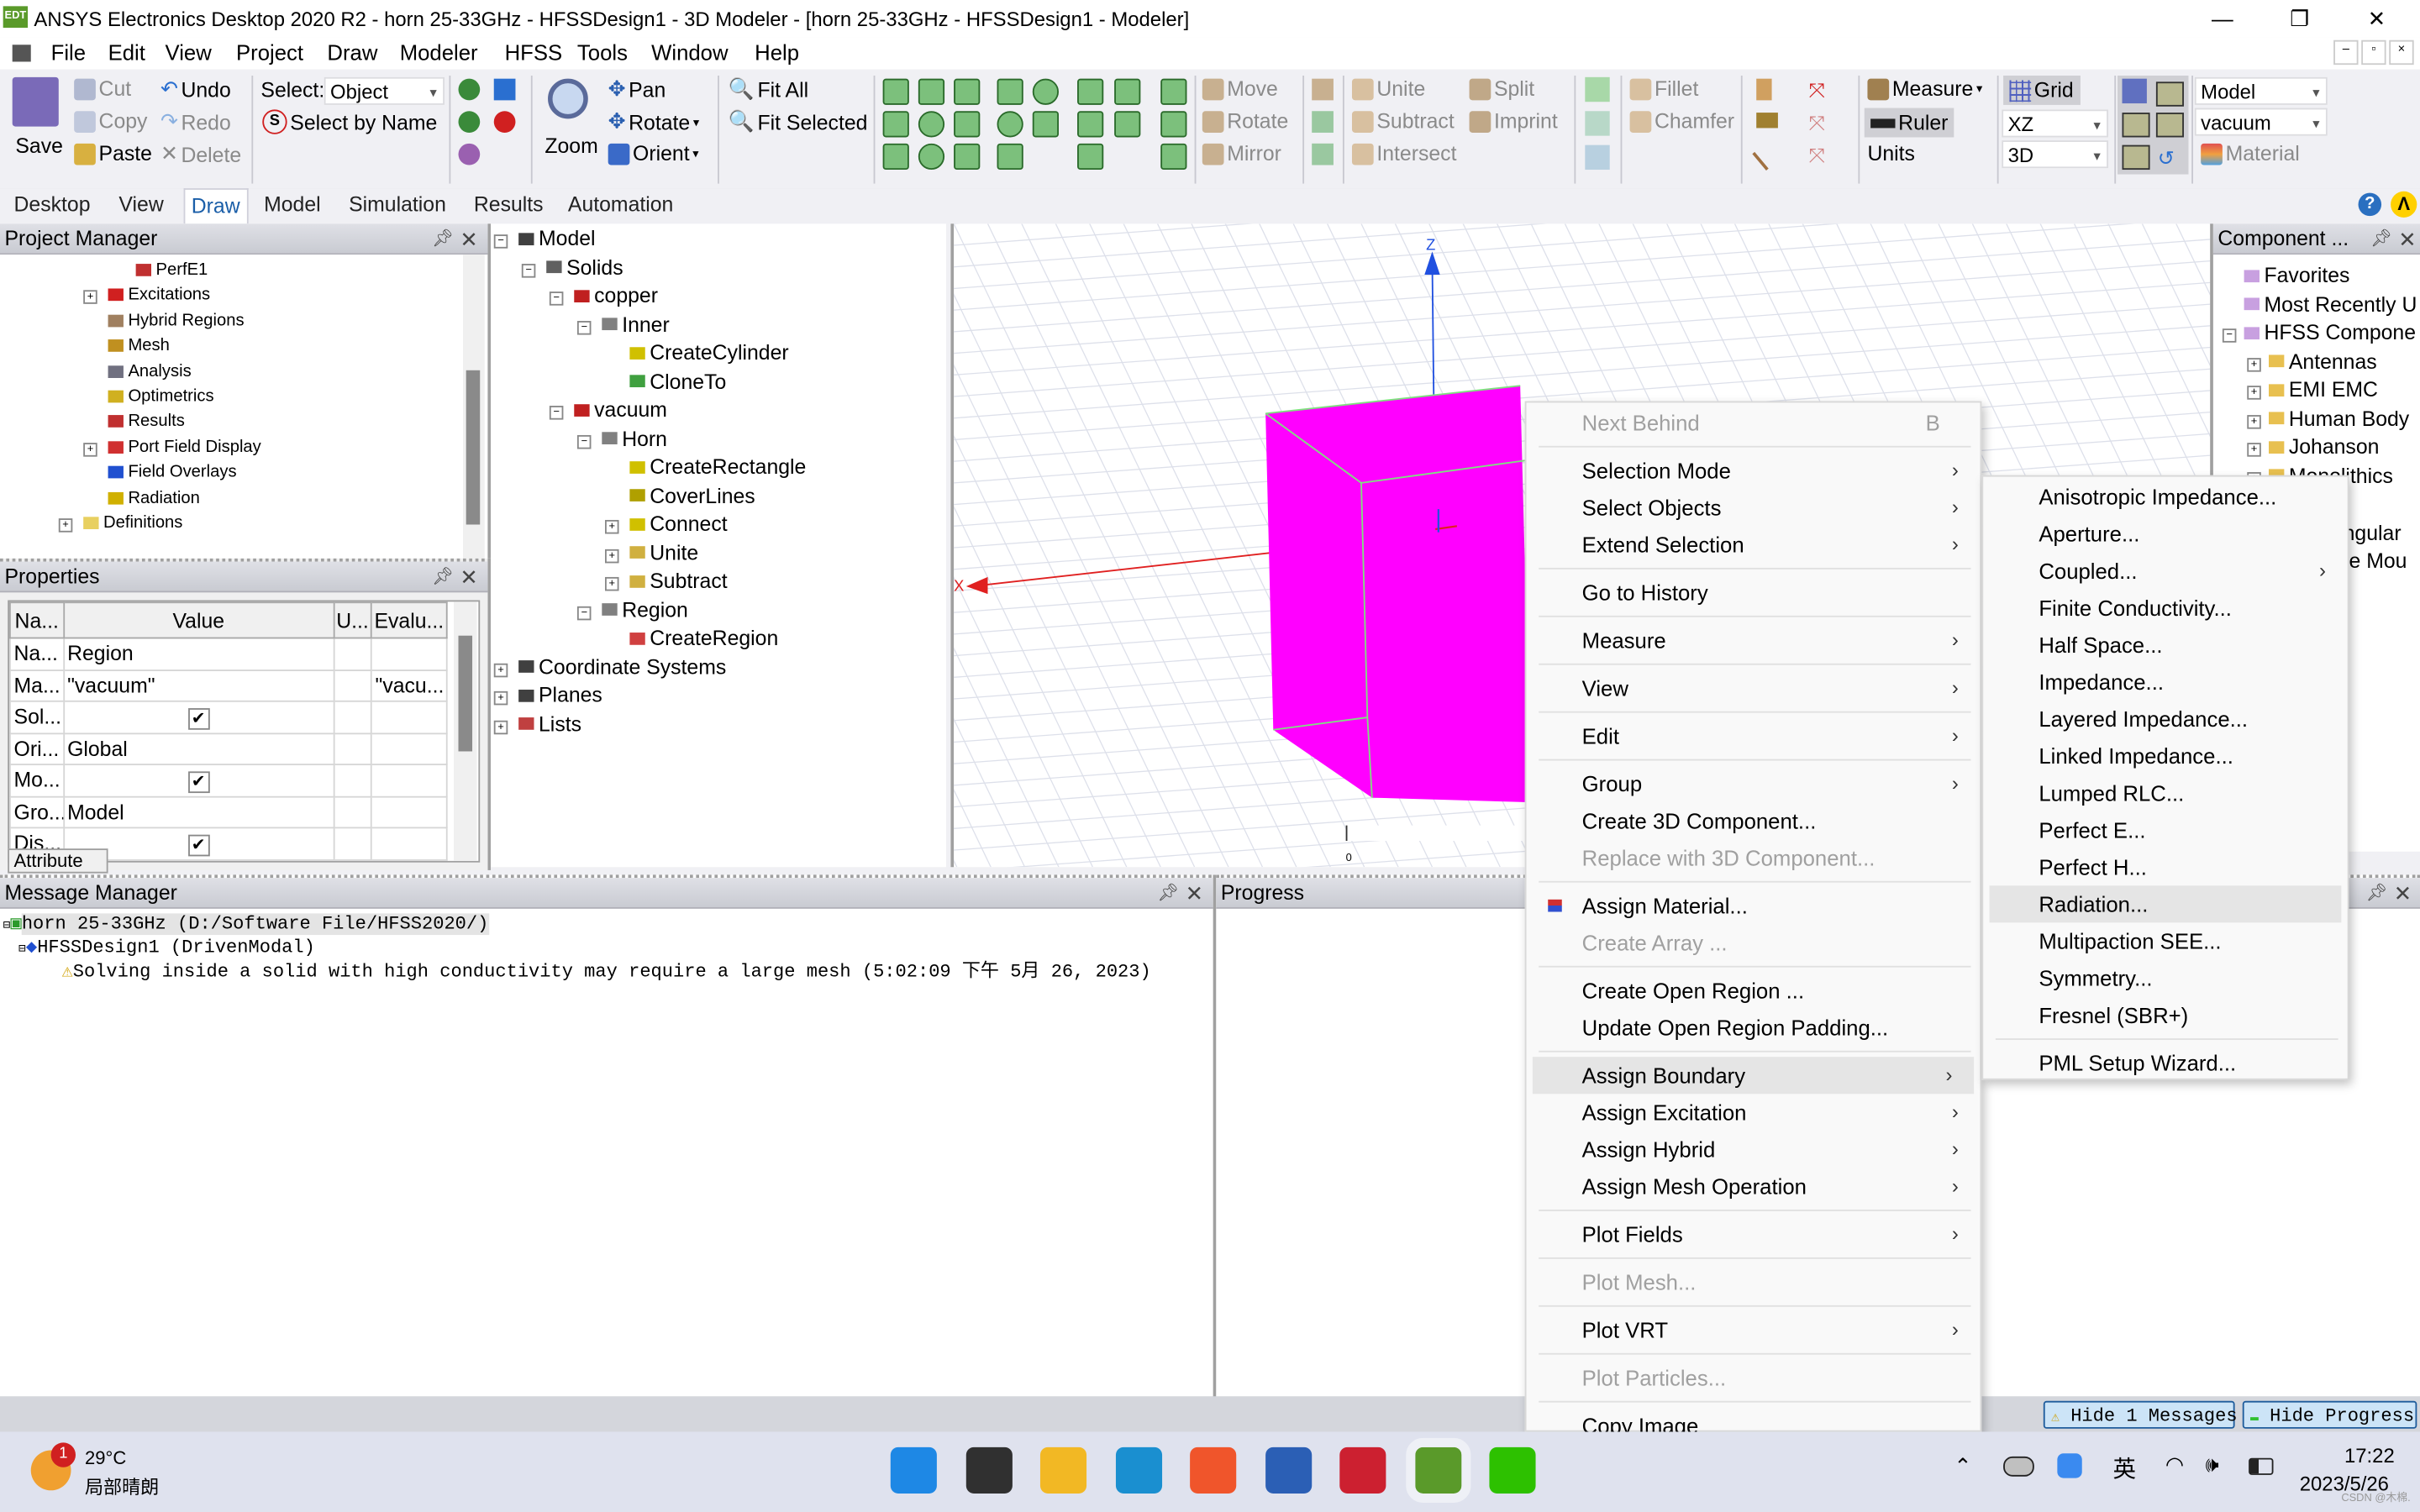  What do you see at coordinates (2055, 124) in the screenshot?
I see `drawing-plane-dropdown: XZ` at bounding box center [2055, 124].